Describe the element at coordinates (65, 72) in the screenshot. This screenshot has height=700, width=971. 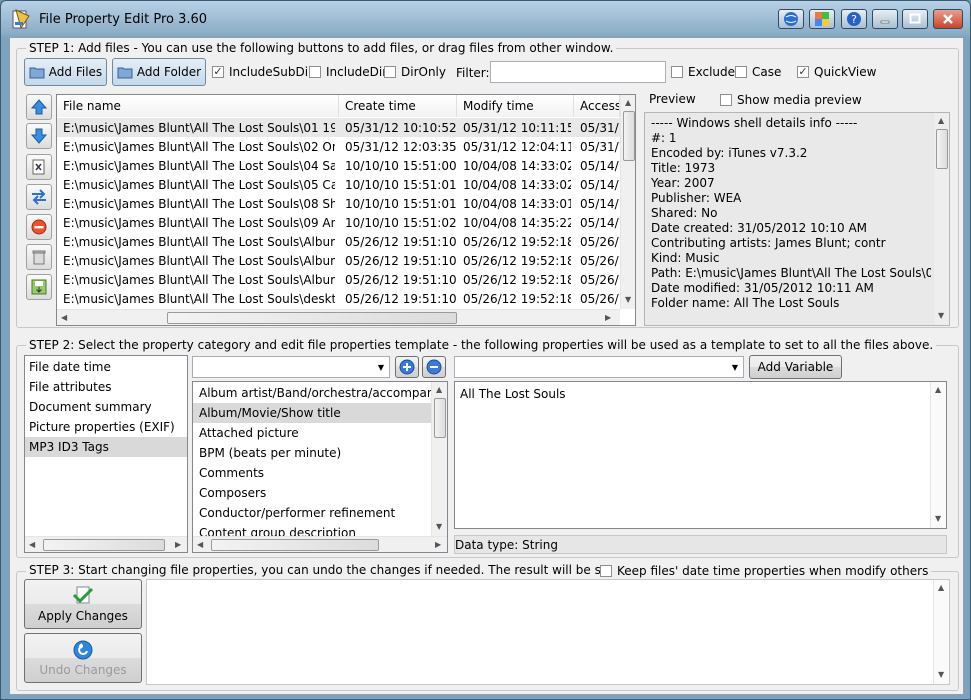
I see `add-files-button: Add Files` at that location.